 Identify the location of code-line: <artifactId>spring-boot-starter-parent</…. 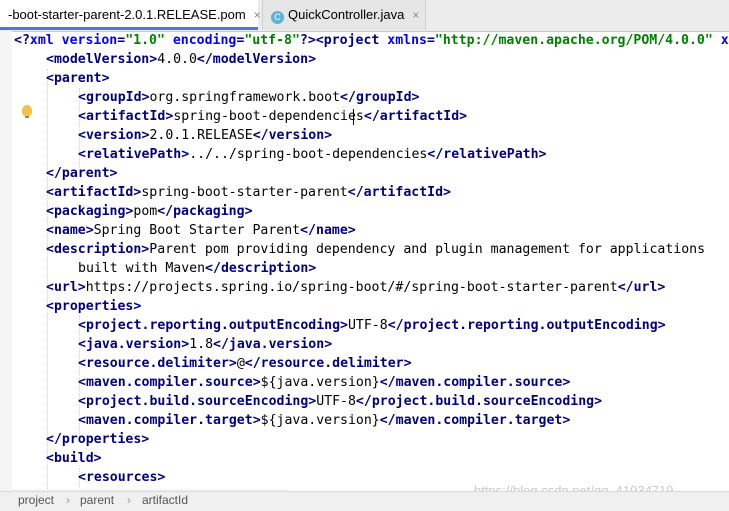
(248, 192).